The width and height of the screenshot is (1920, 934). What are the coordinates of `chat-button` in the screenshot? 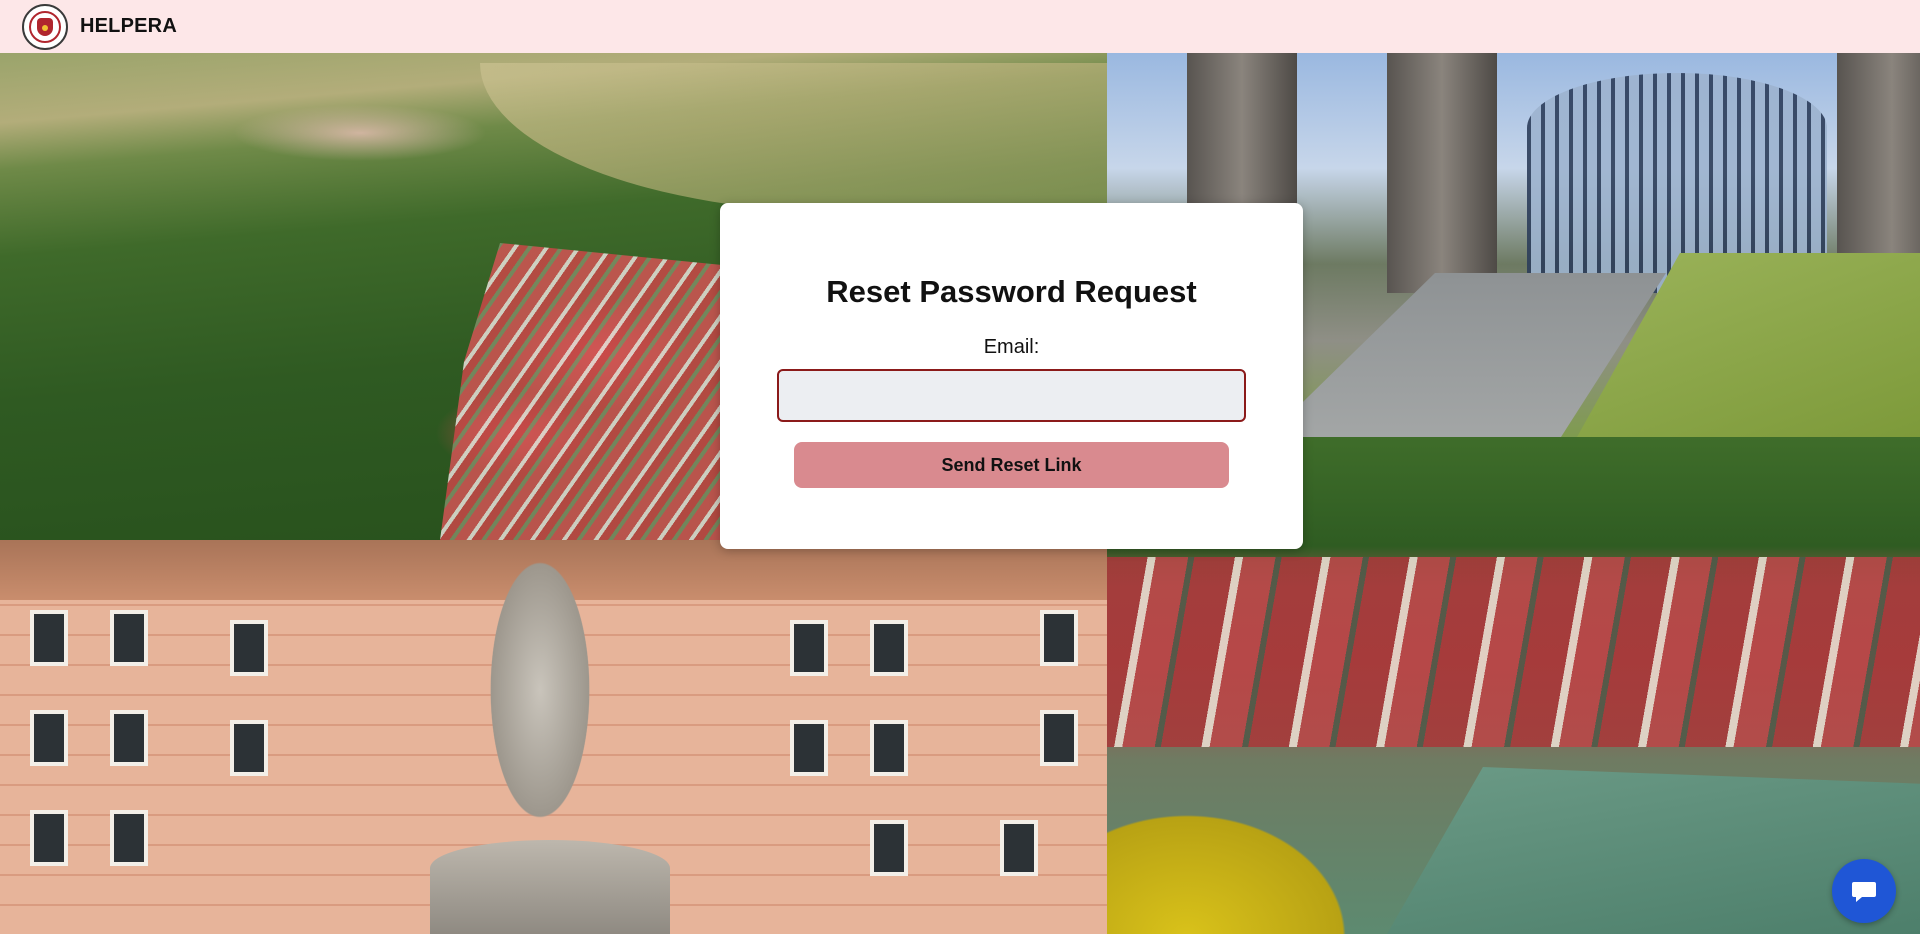 It's located at (1864, 891).